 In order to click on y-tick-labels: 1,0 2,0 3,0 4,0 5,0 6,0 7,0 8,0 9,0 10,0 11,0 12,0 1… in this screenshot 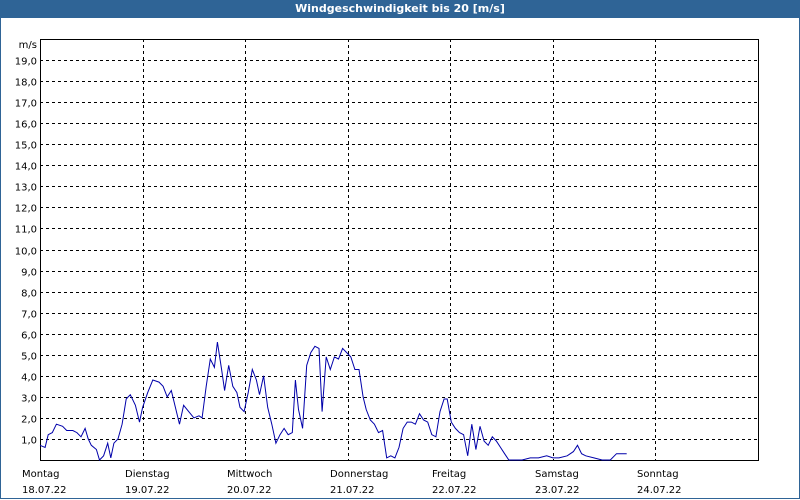, I will do `click(26, 252)`.